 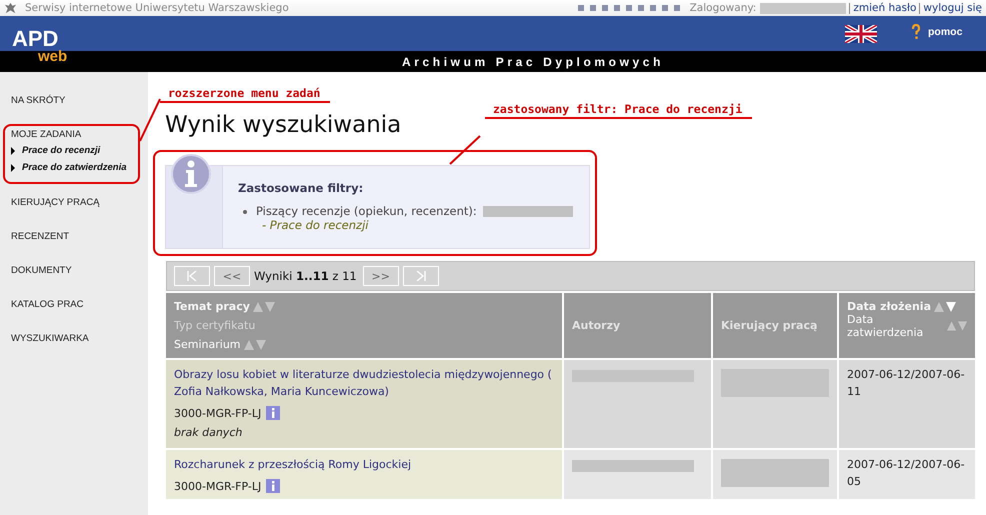 What do you see at coordinates (79, 339) in the screenshot?
I see `menu-item: WYSZUKIWARKA` at bounding box center [79, 339].